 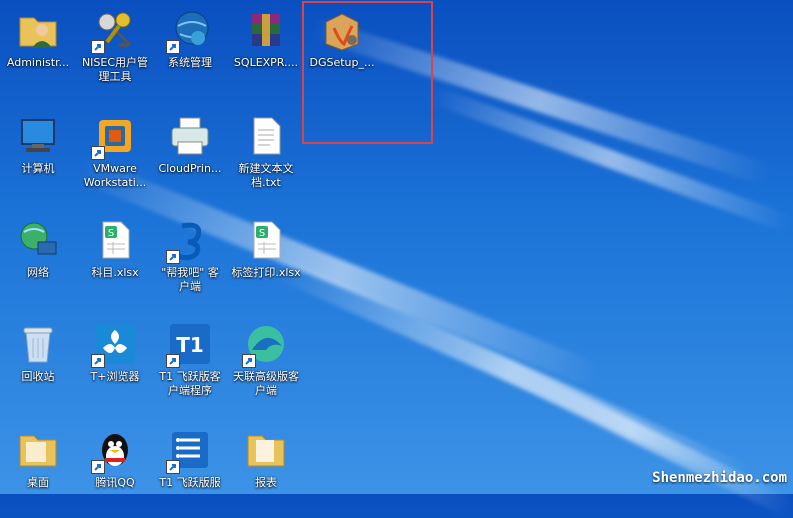 I want to click on desktop-icon-kemu-xlsx: S 科目.xlsx, so click(x=115, y=249).